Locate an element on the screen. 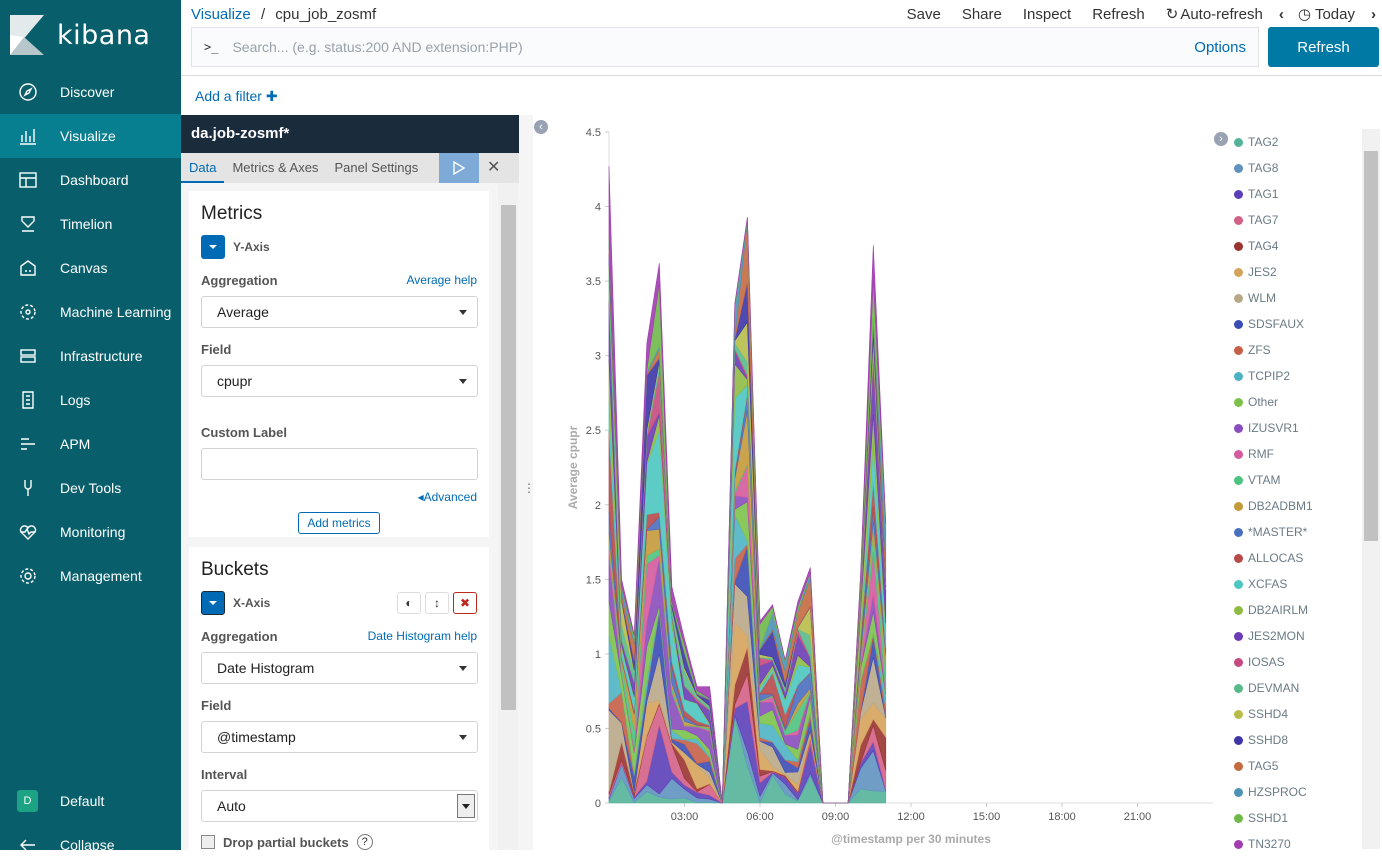 This screenshot has width=1382, height=867. legend-item: SSHD1 is located at coordinates (1296, 818).